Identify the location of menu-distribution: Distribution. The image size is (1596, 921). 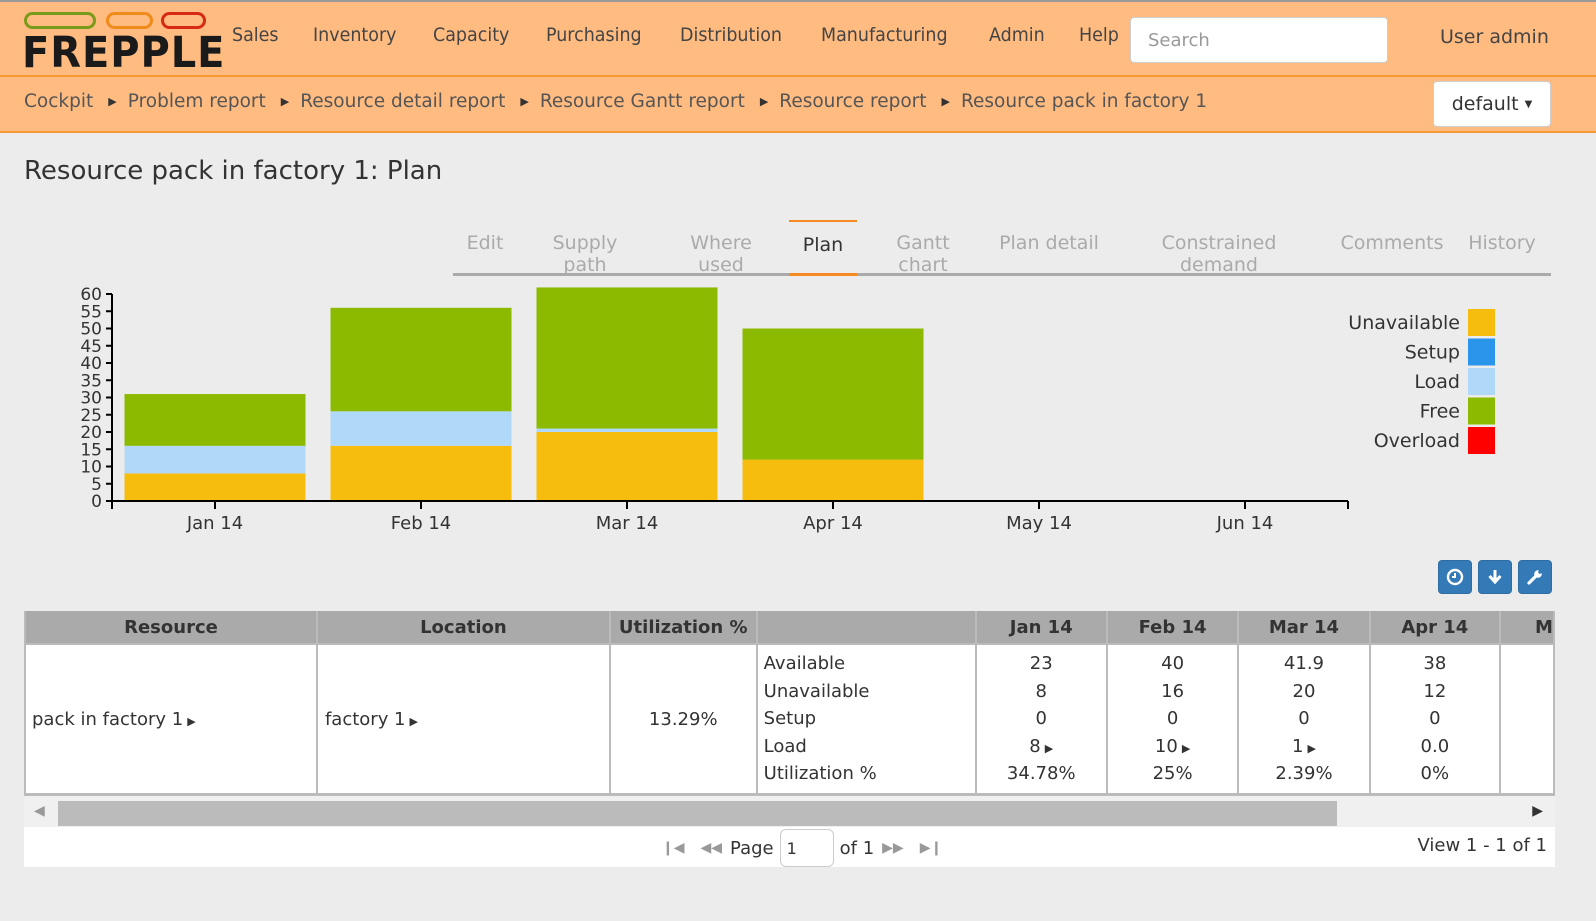
(731, 35).